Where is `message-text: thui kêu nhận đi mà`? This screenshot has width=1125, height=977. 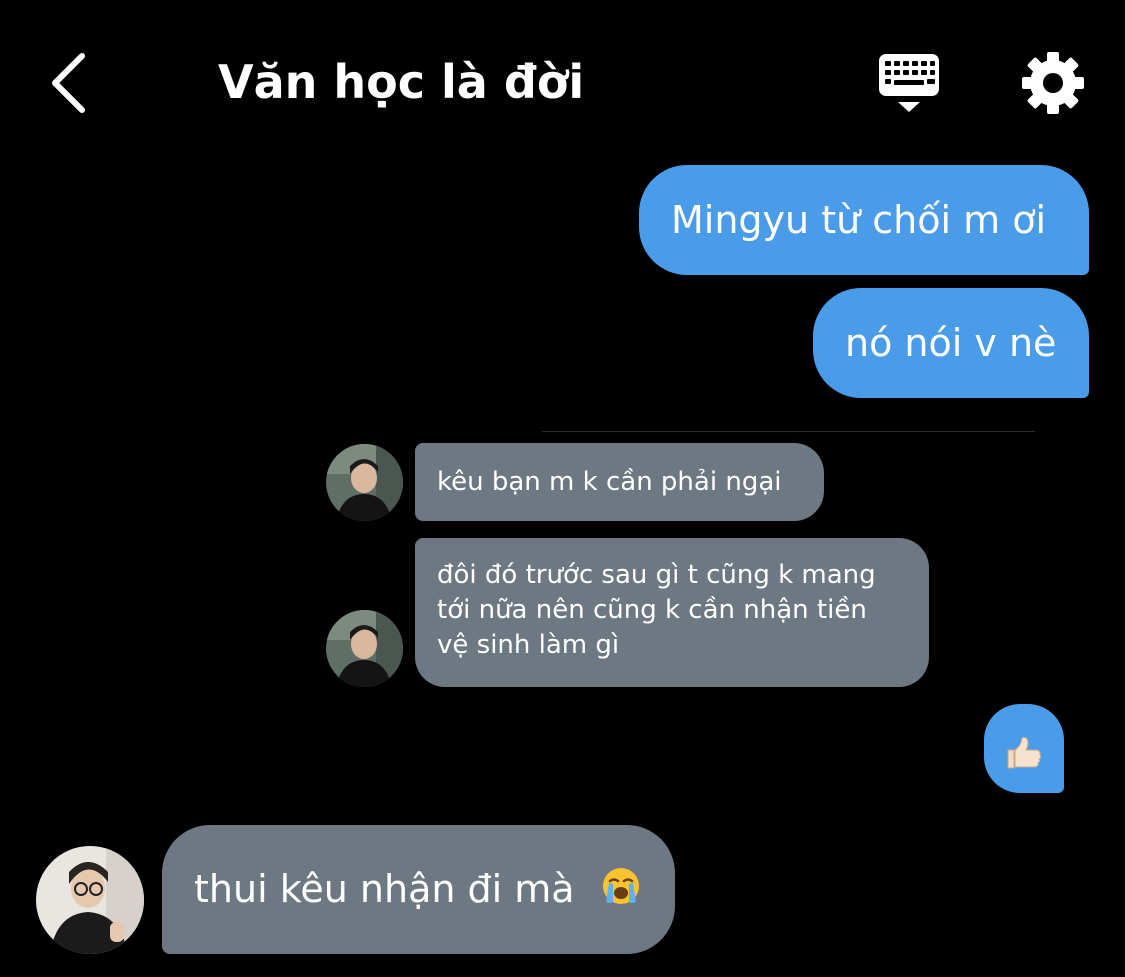 message-text: thui kêu nhận đi mà is located at coordinates (384, 889).